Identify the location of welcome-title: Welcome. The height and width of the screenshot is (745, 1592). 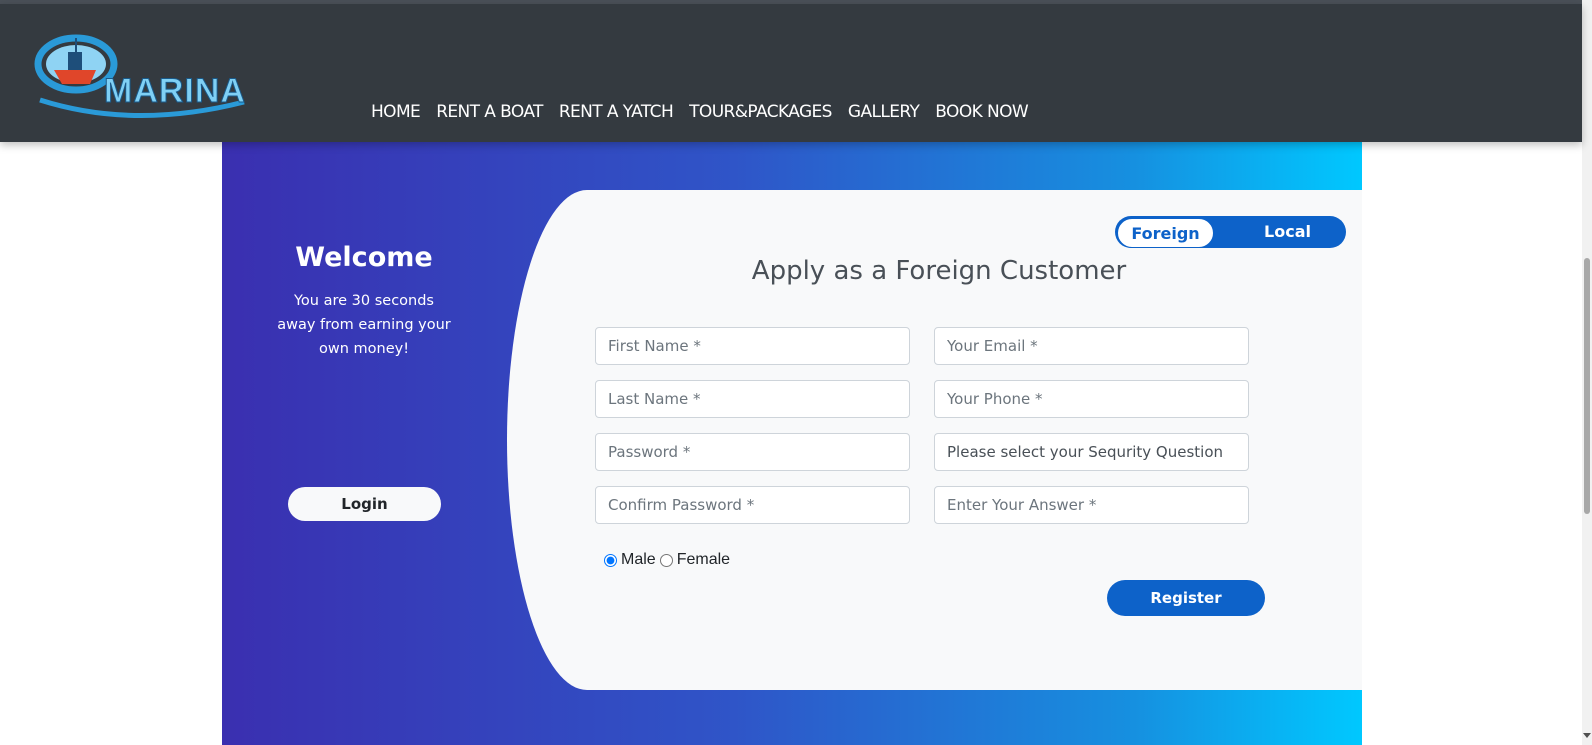
(364, 257).